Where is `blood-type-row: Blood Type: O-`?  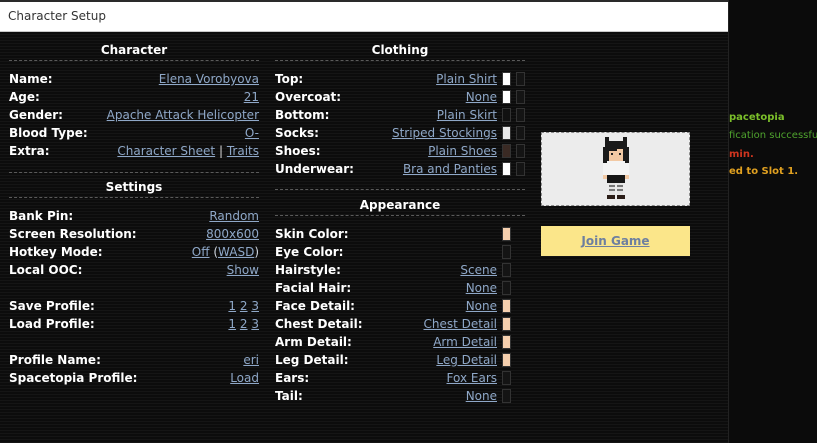
blood-type-row: Blood Type: O- is located at coordinates (134, 133).